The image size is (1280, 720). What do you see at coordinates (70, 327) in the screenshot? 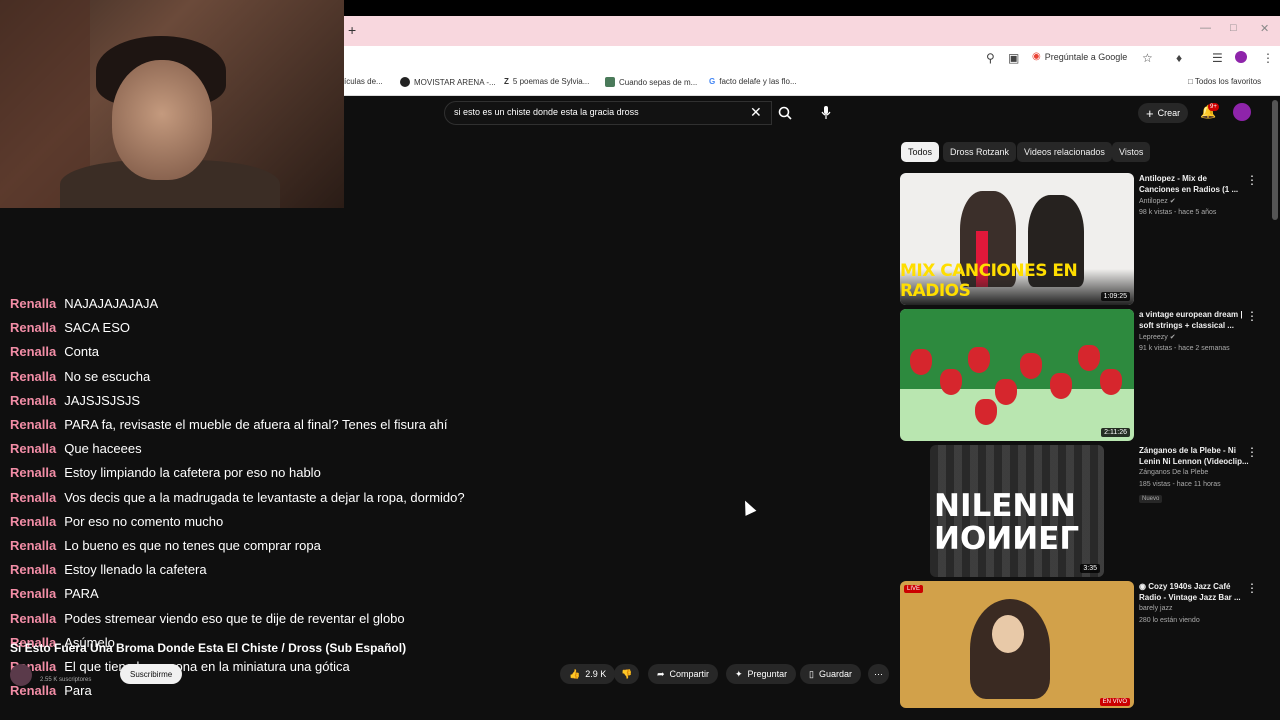
I see `chat-message: Renalla SACA ESO` at bounding box center [70, 327].